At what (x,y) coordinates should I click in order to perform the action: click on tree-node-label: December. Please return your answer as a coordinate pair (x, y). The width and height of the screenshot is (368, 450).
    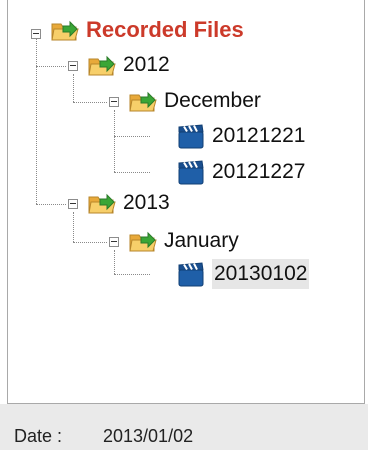
    Looking at the image, I should click on (212, 100).